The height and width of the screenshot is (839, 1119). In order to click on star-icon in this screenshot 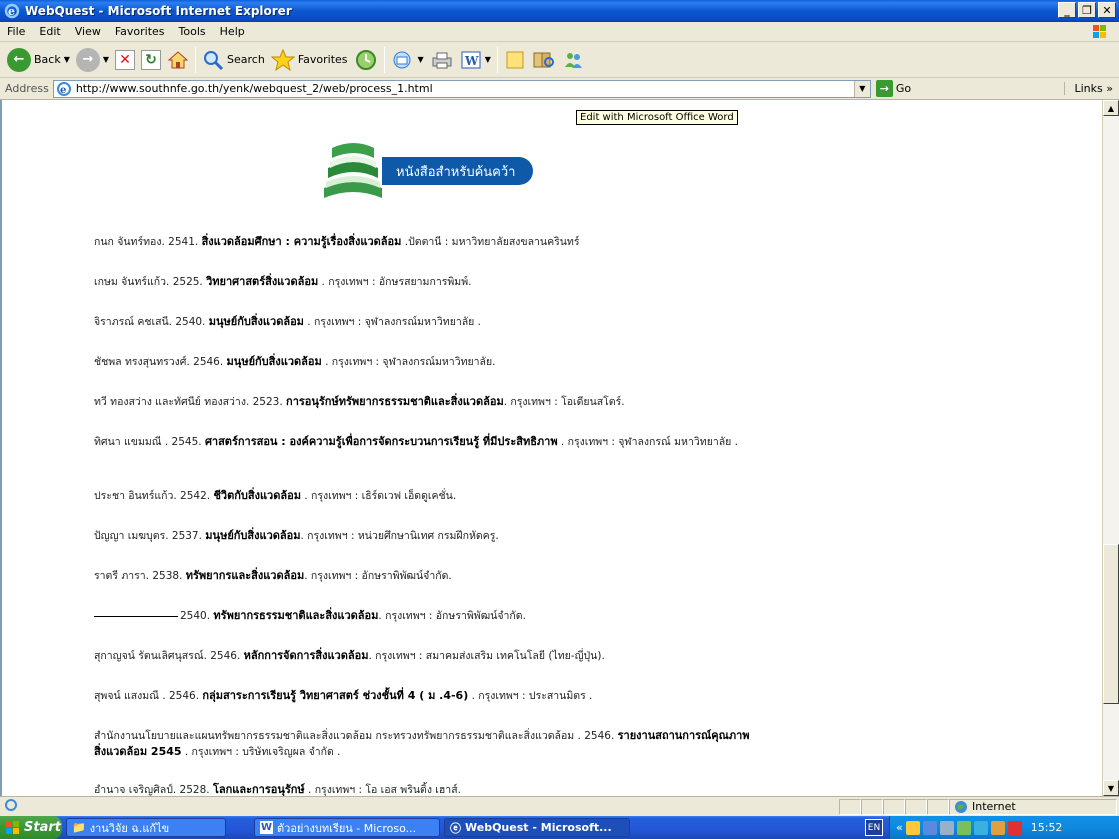, I will do `click(282, 59)`.